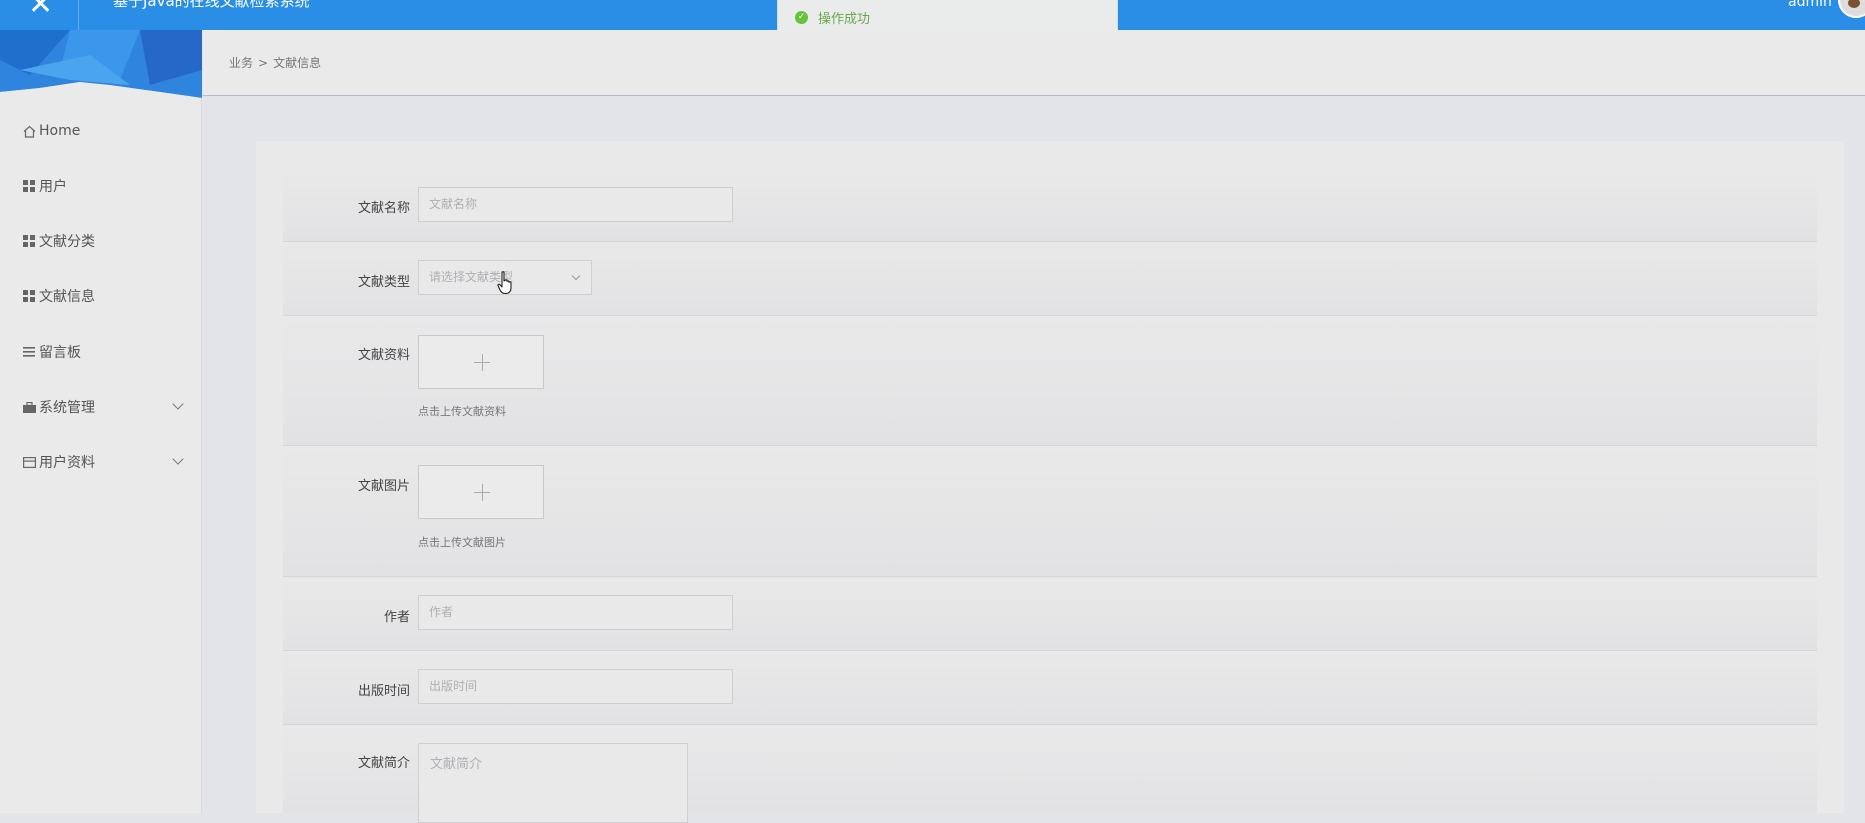 The image size is (1865, 823). I want to click on sidebar-banner, so click(101, 64).